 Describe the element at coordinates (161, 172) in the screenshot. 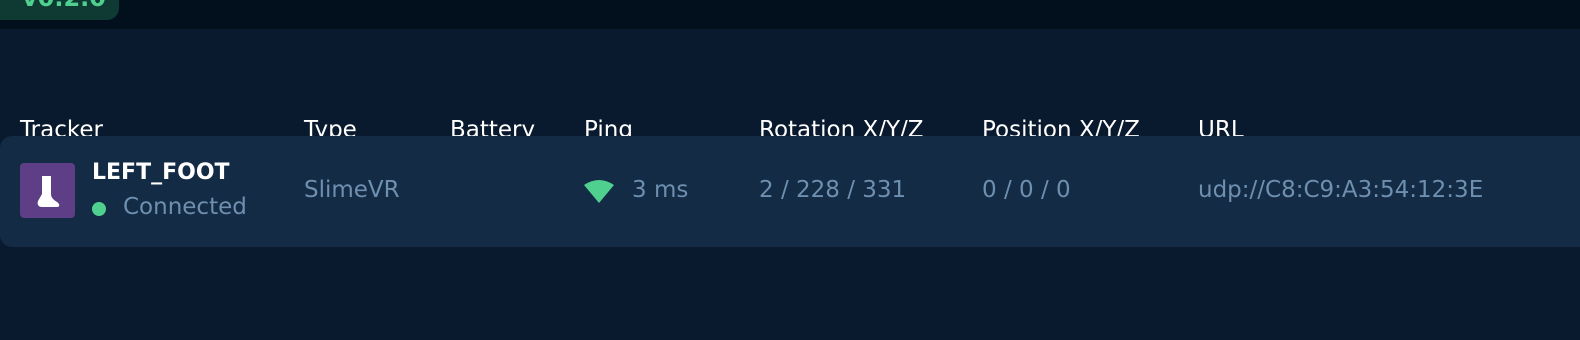

I see `tracker-name: LEFT_FOOT` at that location.